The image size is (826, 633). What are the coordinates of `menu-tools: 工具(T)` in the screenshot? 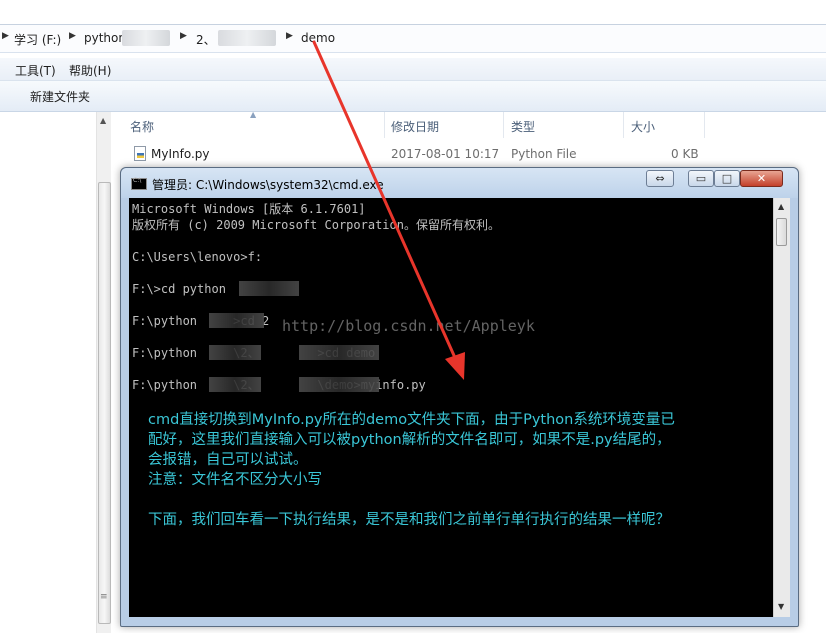 It's located at (35, 70).